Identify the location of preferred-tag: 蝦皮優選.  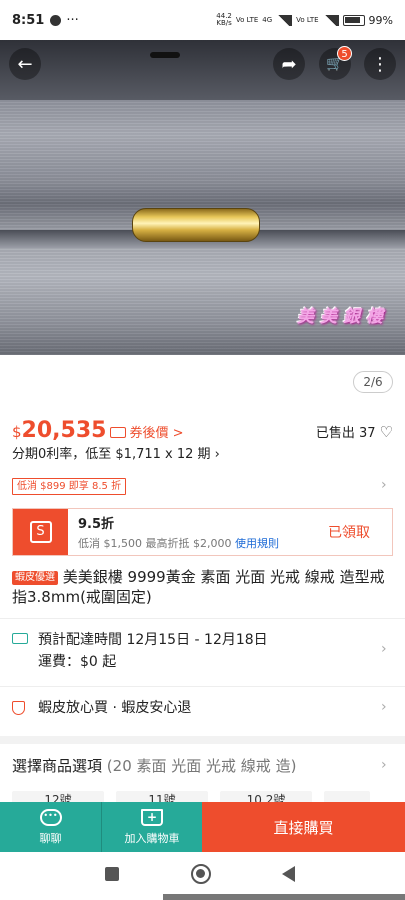
(35, 578).